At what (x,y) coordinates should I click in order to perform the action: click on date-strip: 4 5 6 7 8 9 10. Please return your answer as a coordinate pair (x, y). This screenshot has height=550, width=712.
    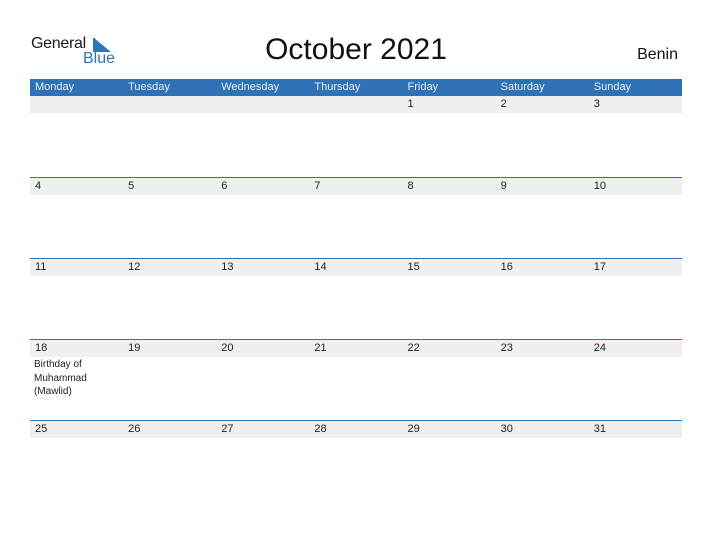
    Looking at the image, I should click on (356, 186).